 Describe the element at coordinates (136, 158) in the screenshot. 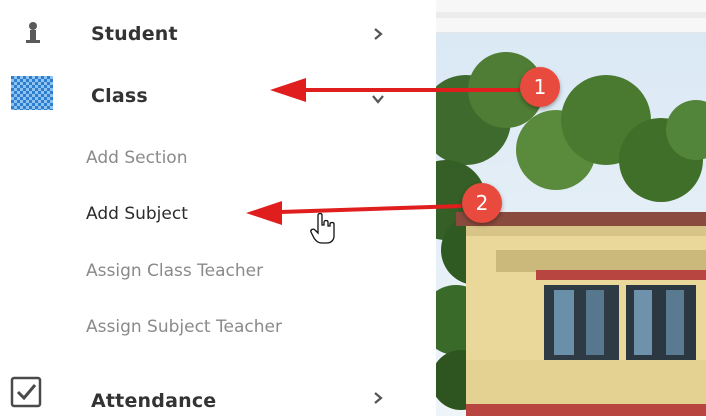

I see `submenu-item-add-section: Add Section` at that location.